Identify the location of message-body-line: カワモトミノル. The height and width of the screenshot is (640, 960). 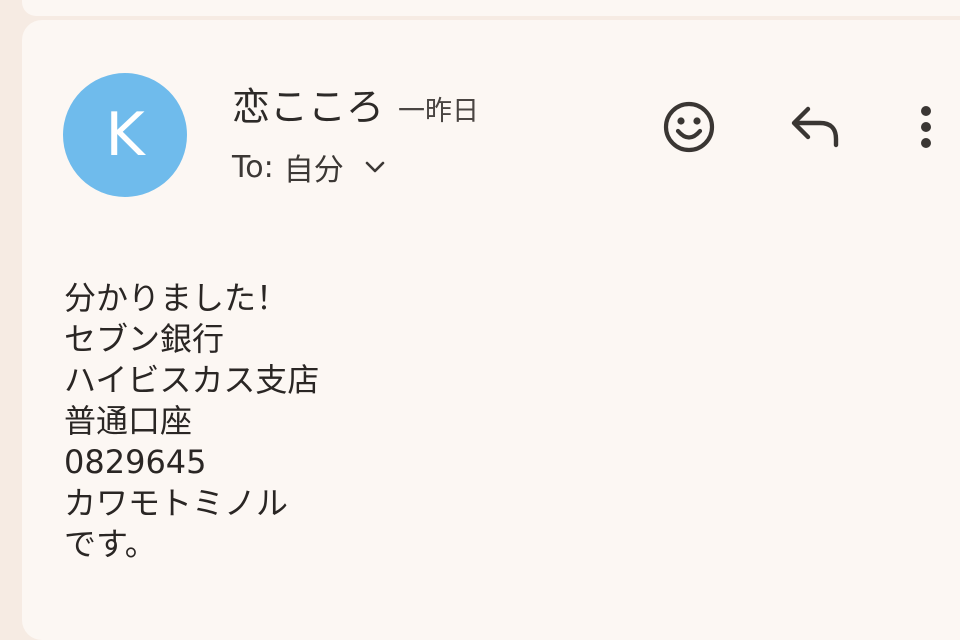
(176, 503).